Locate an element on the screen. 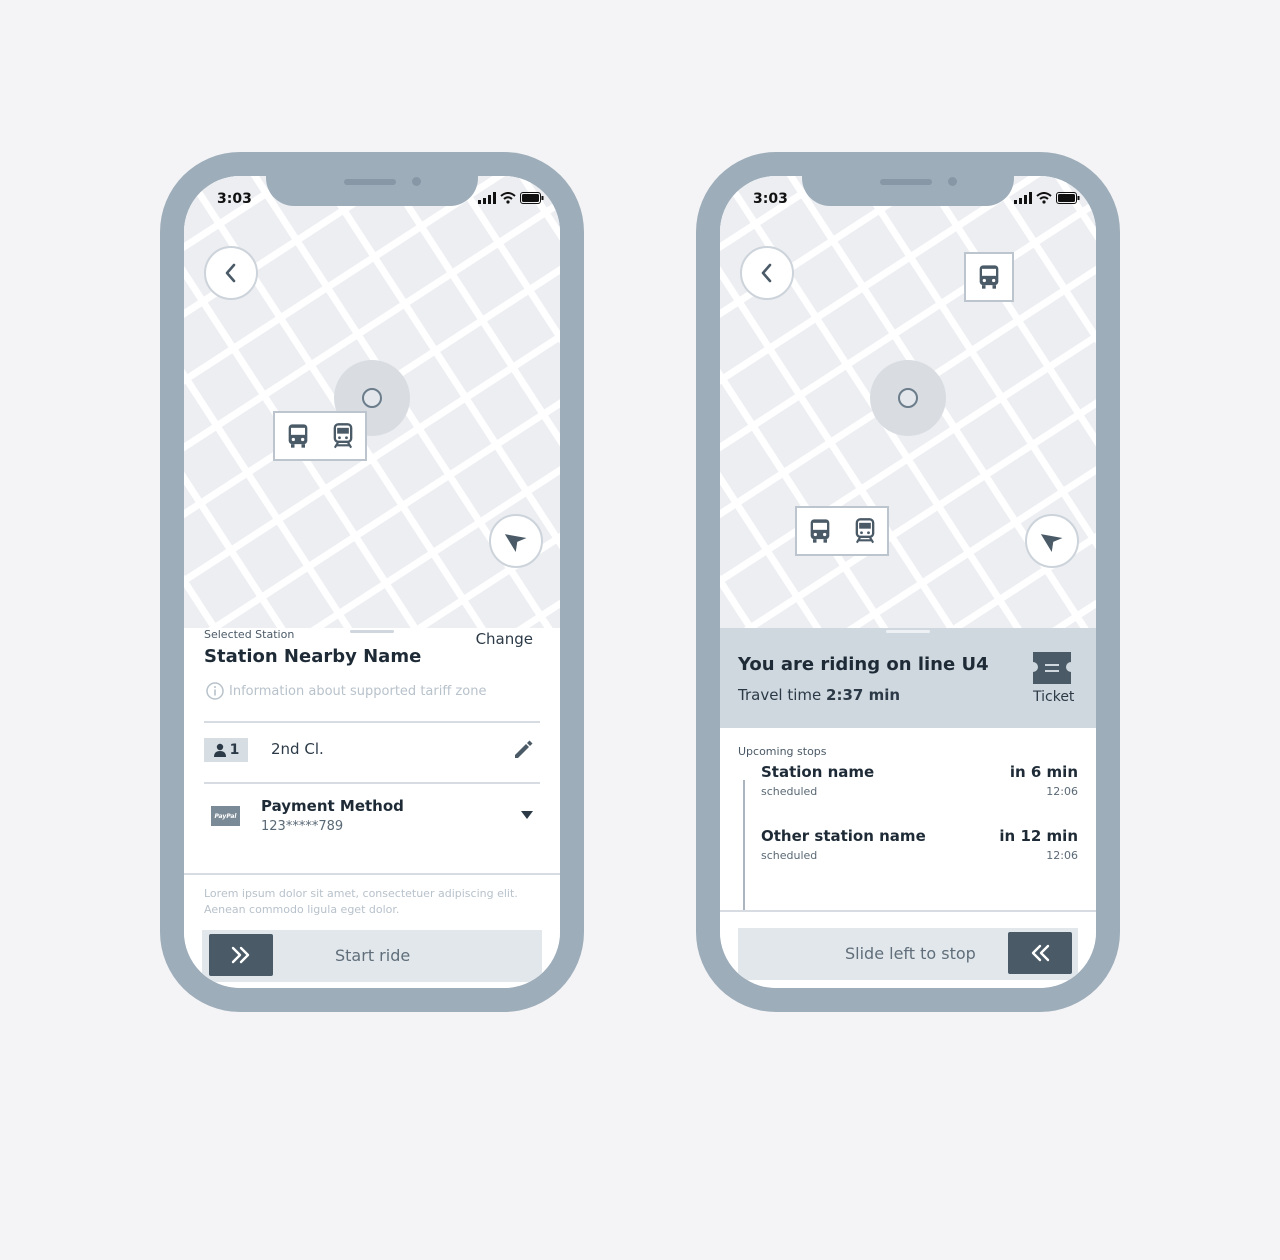  stop-eta: in 12 min is located at coordinates (1038, 836).